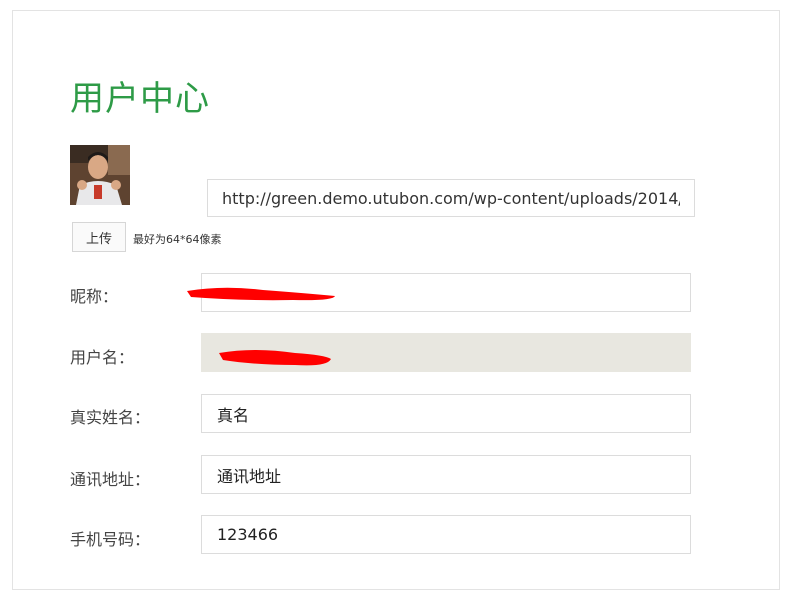 The height and width of the screenshot is (590, 806). Describe the element at coordinates (446, 413) in the screenshot. I see `realname-field` at that location.